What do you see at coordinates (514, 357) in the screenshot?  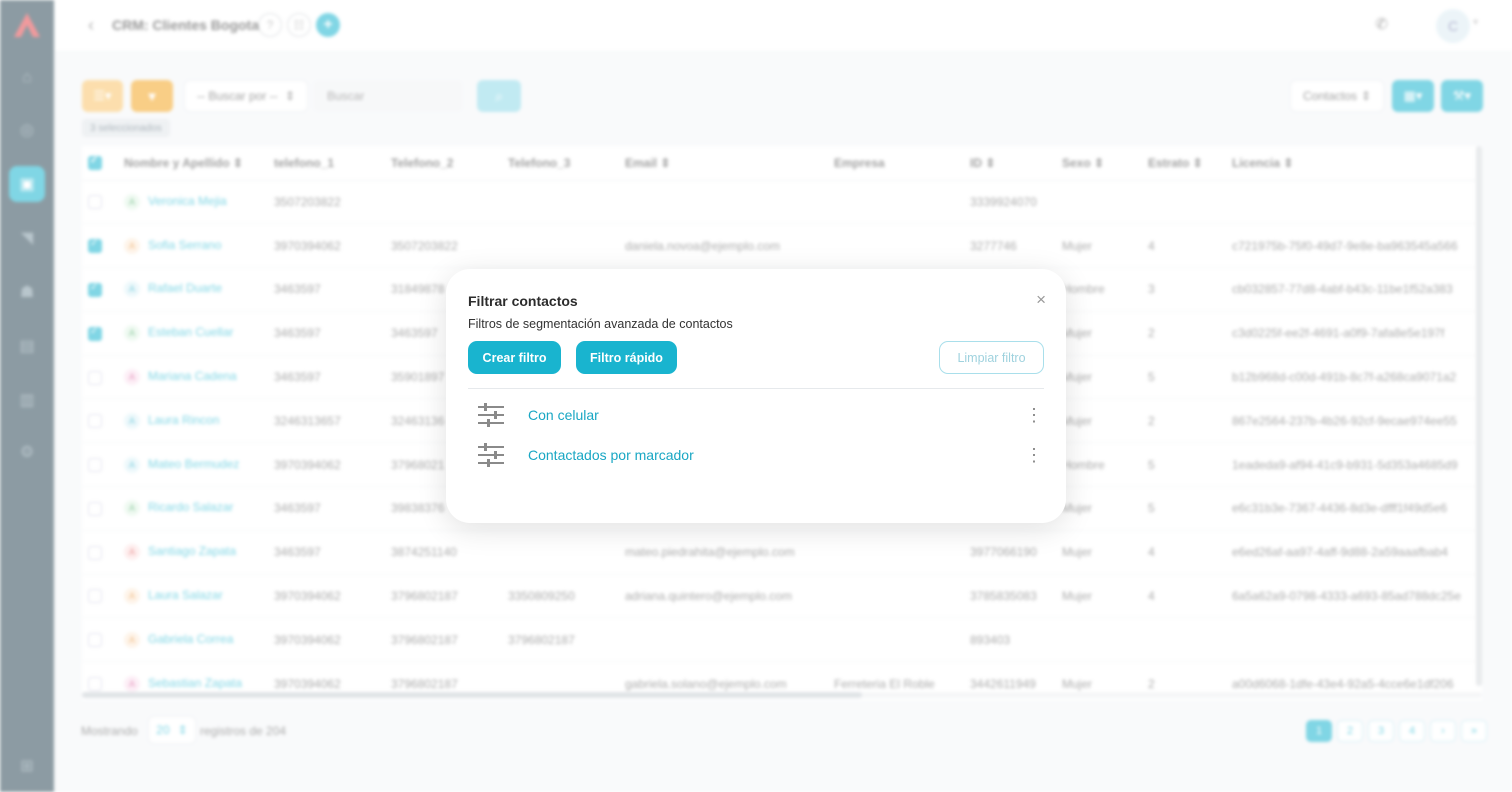 I see `create-filter-button: Crear filtro` at bounding box center [514, 357].